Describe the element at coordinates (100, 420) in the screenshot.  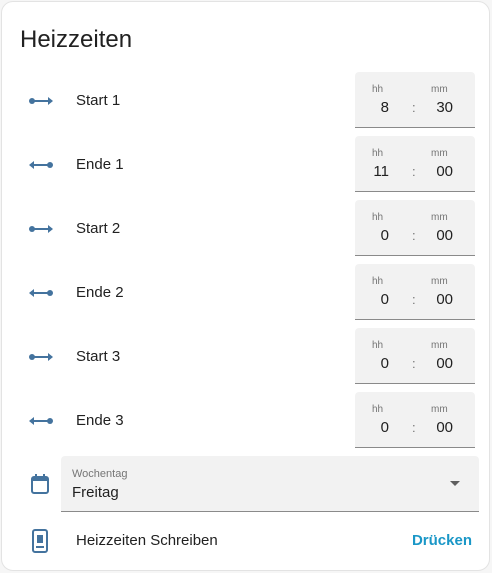
I see `row-label: Ende 3` at that location.